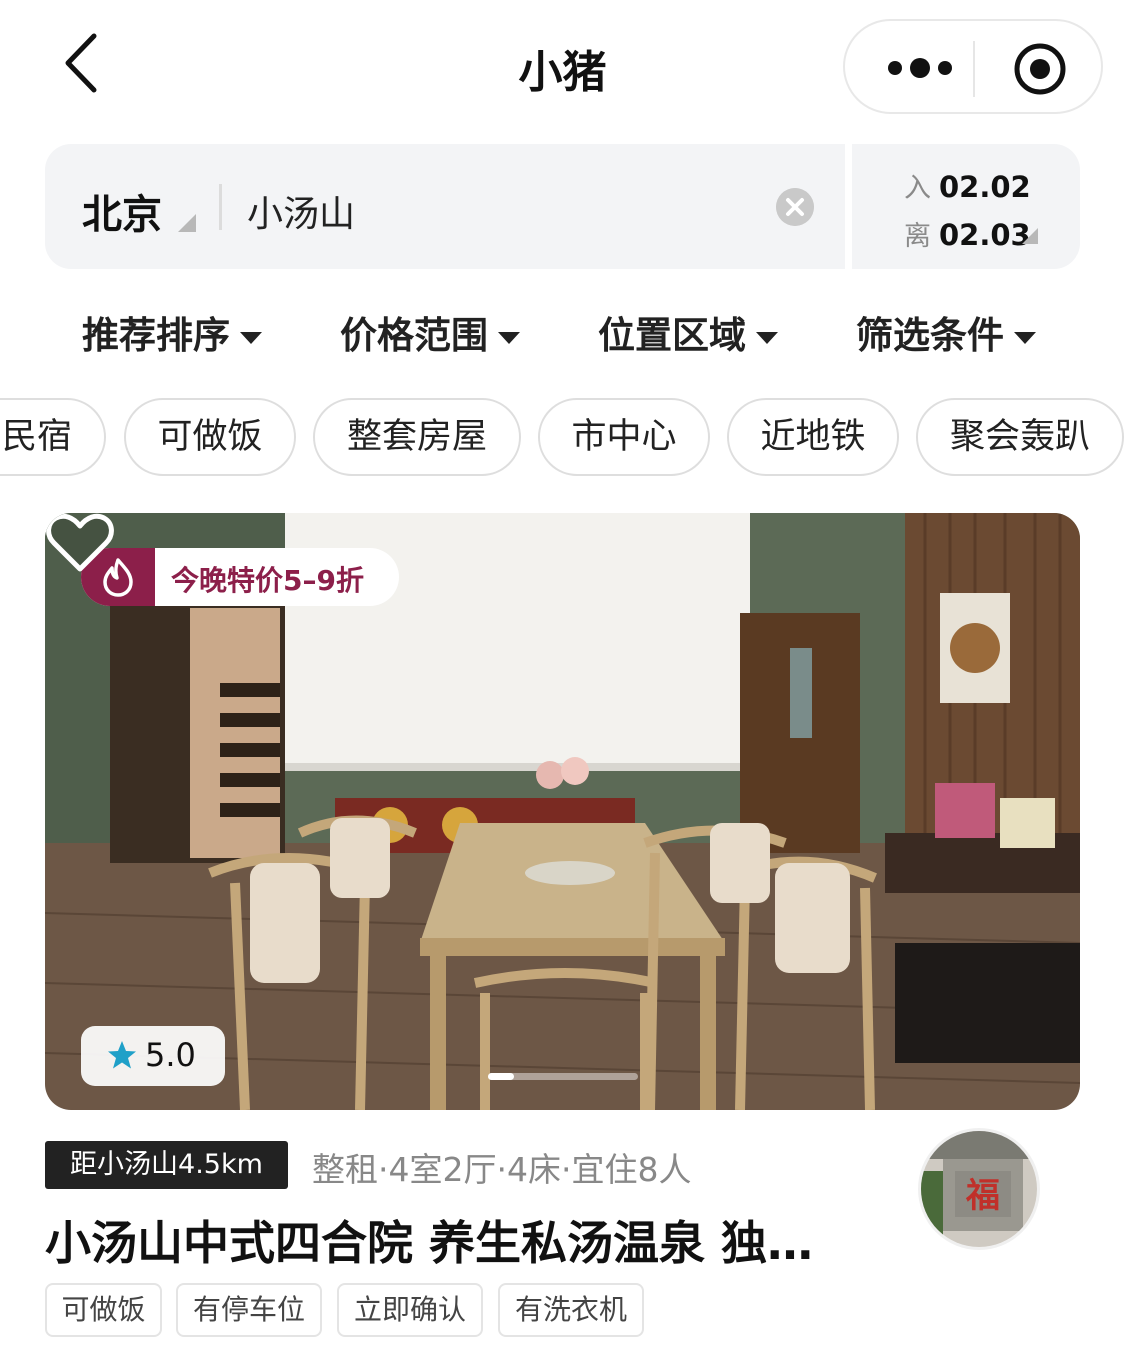  Describe the element at coordinates (982, 1196) in the screenshot. I see `svg-text: 福` at that location.